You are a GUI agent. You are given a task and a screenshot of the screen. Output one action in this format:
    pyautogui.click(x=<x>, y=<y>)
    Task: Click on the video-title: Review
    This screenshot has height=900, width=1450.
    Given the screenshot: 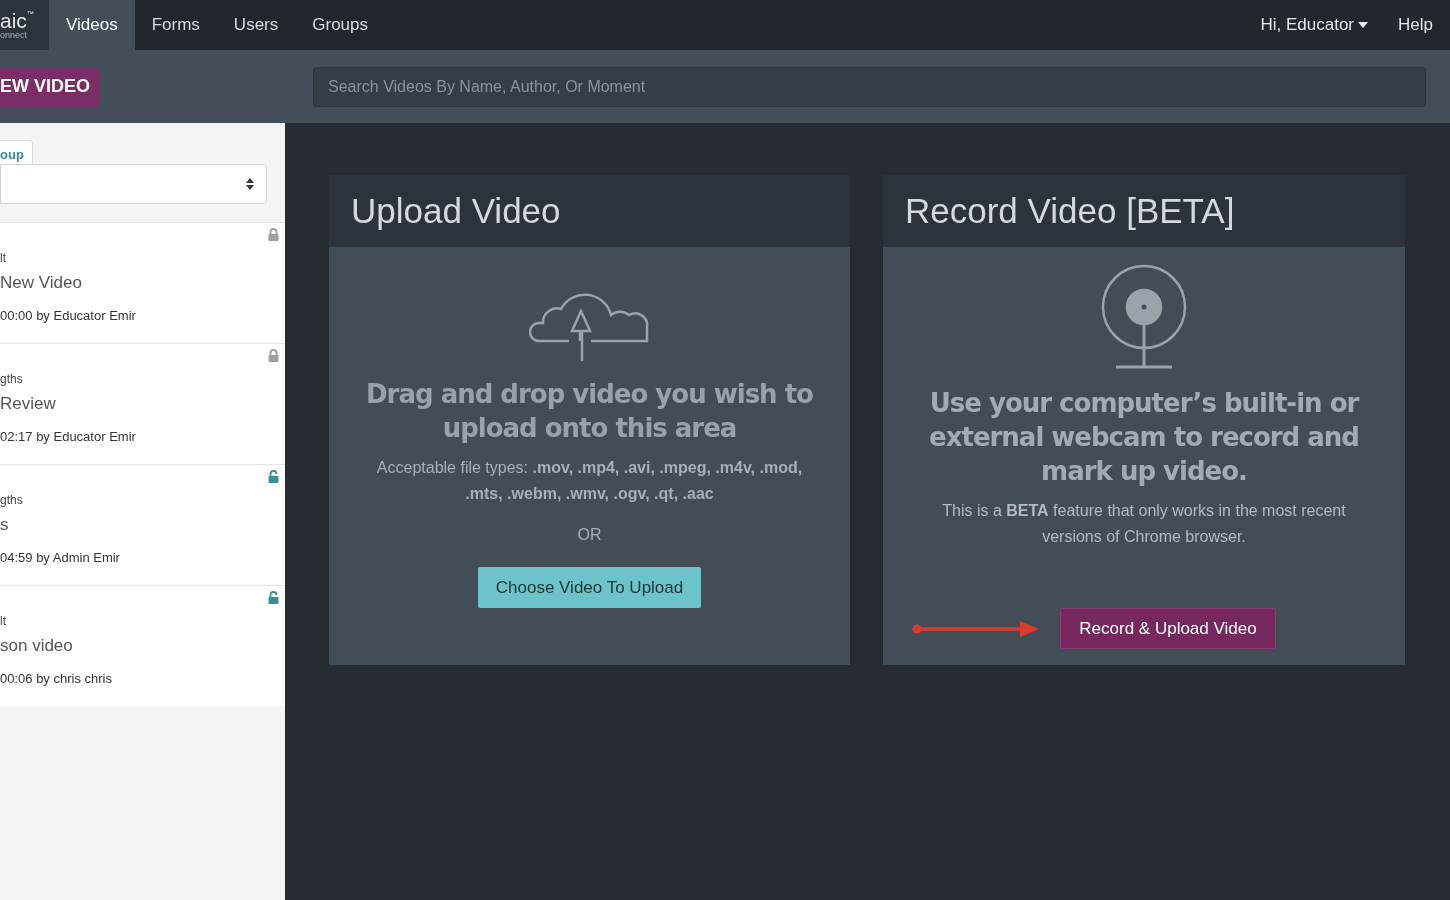 What is the action you would take?
    pyautogui.click(x=28, y=404)
    